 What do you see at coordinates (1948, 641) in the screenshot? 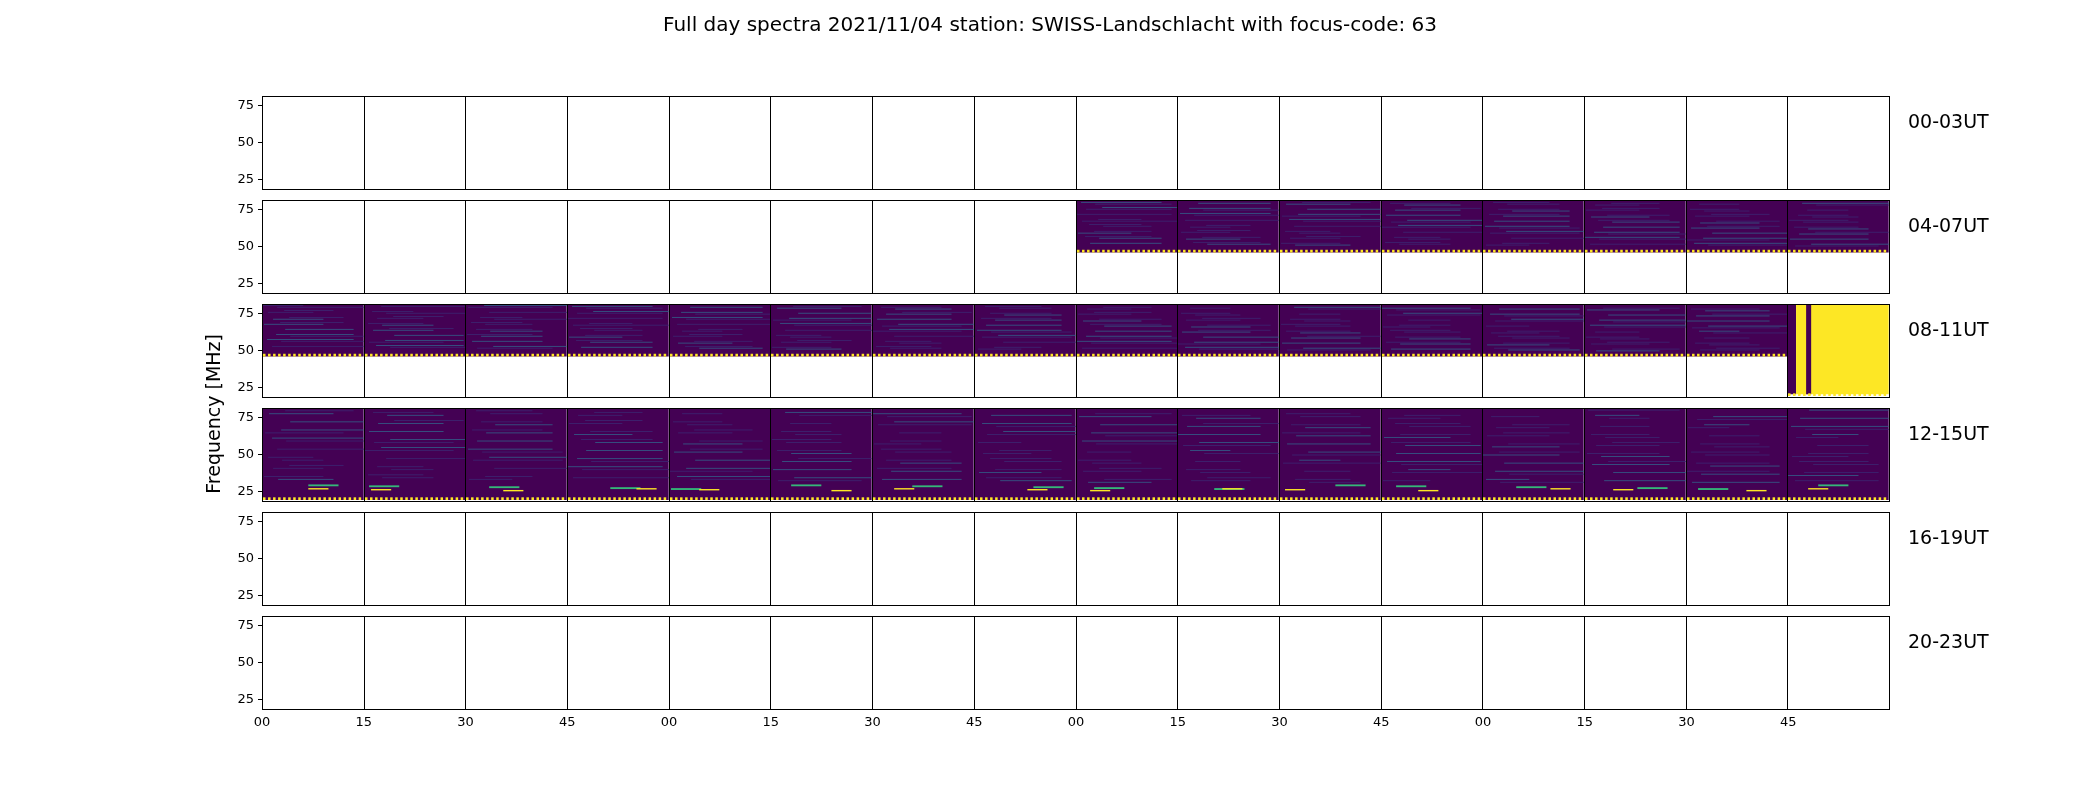
I see `row-label: 20-23UT` at bounding box center [1948, 641].